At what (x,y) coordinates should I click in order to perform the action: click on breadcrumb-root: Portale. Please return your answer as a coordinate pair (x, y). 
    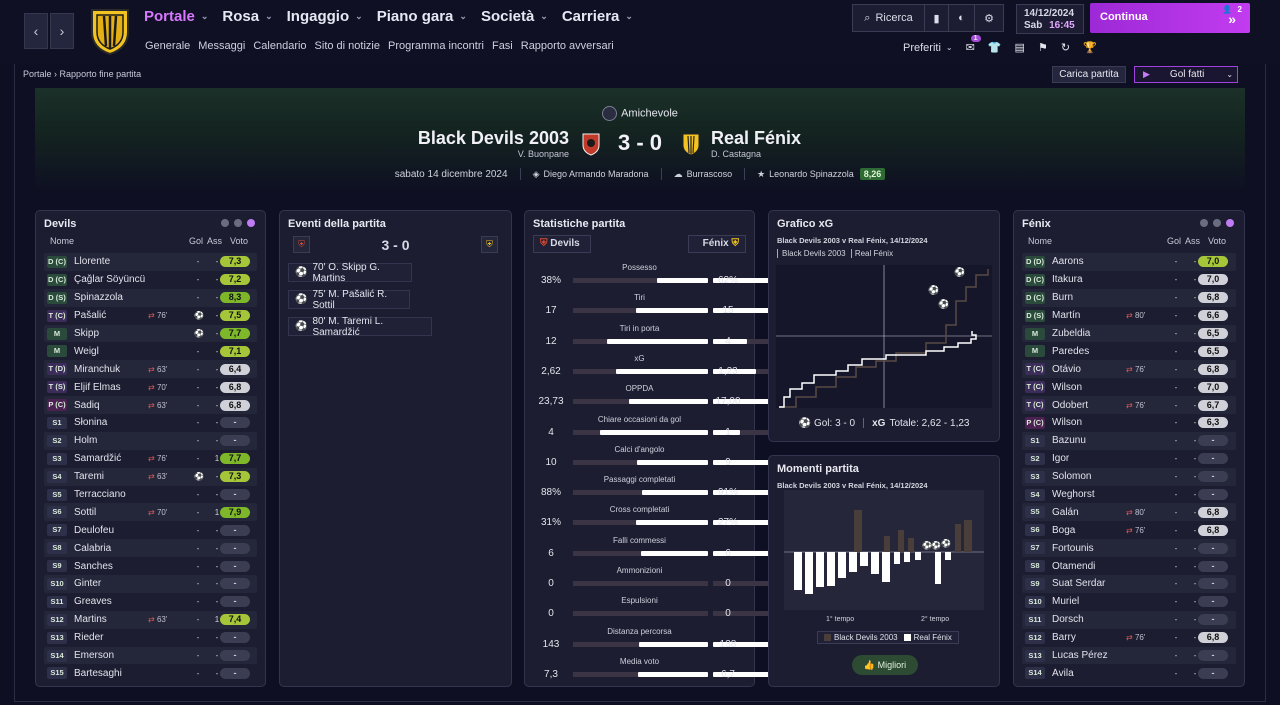
    Looking at the image, I should click on (37, 74).